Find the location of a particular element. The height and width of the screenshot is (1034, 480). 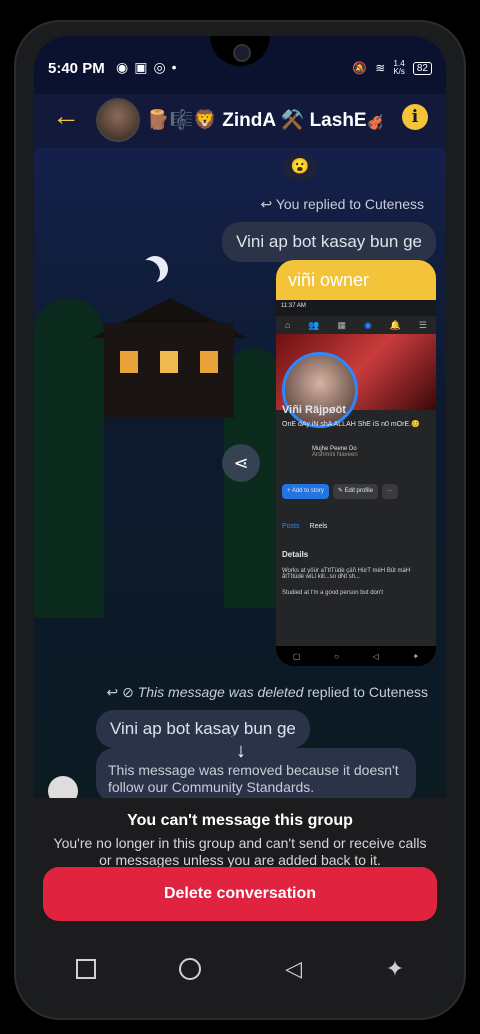

chat-header: ← 🪵🎼🦁 ZindA ⚒️ LashE🎻 i is located at coordinates (240, 121).